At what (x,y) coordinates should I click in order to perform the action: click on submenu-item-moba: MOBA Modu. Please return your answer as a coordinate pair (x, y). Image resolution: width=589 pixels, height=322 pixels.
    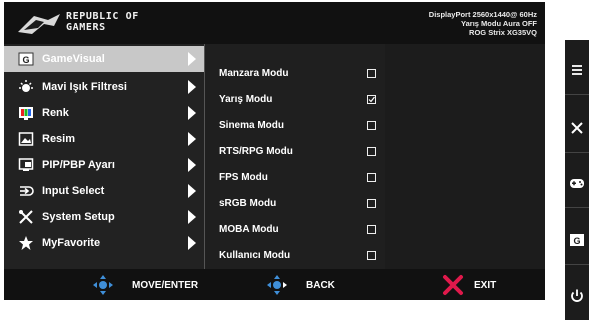
    Looking at the image, I should click on (295, 229).